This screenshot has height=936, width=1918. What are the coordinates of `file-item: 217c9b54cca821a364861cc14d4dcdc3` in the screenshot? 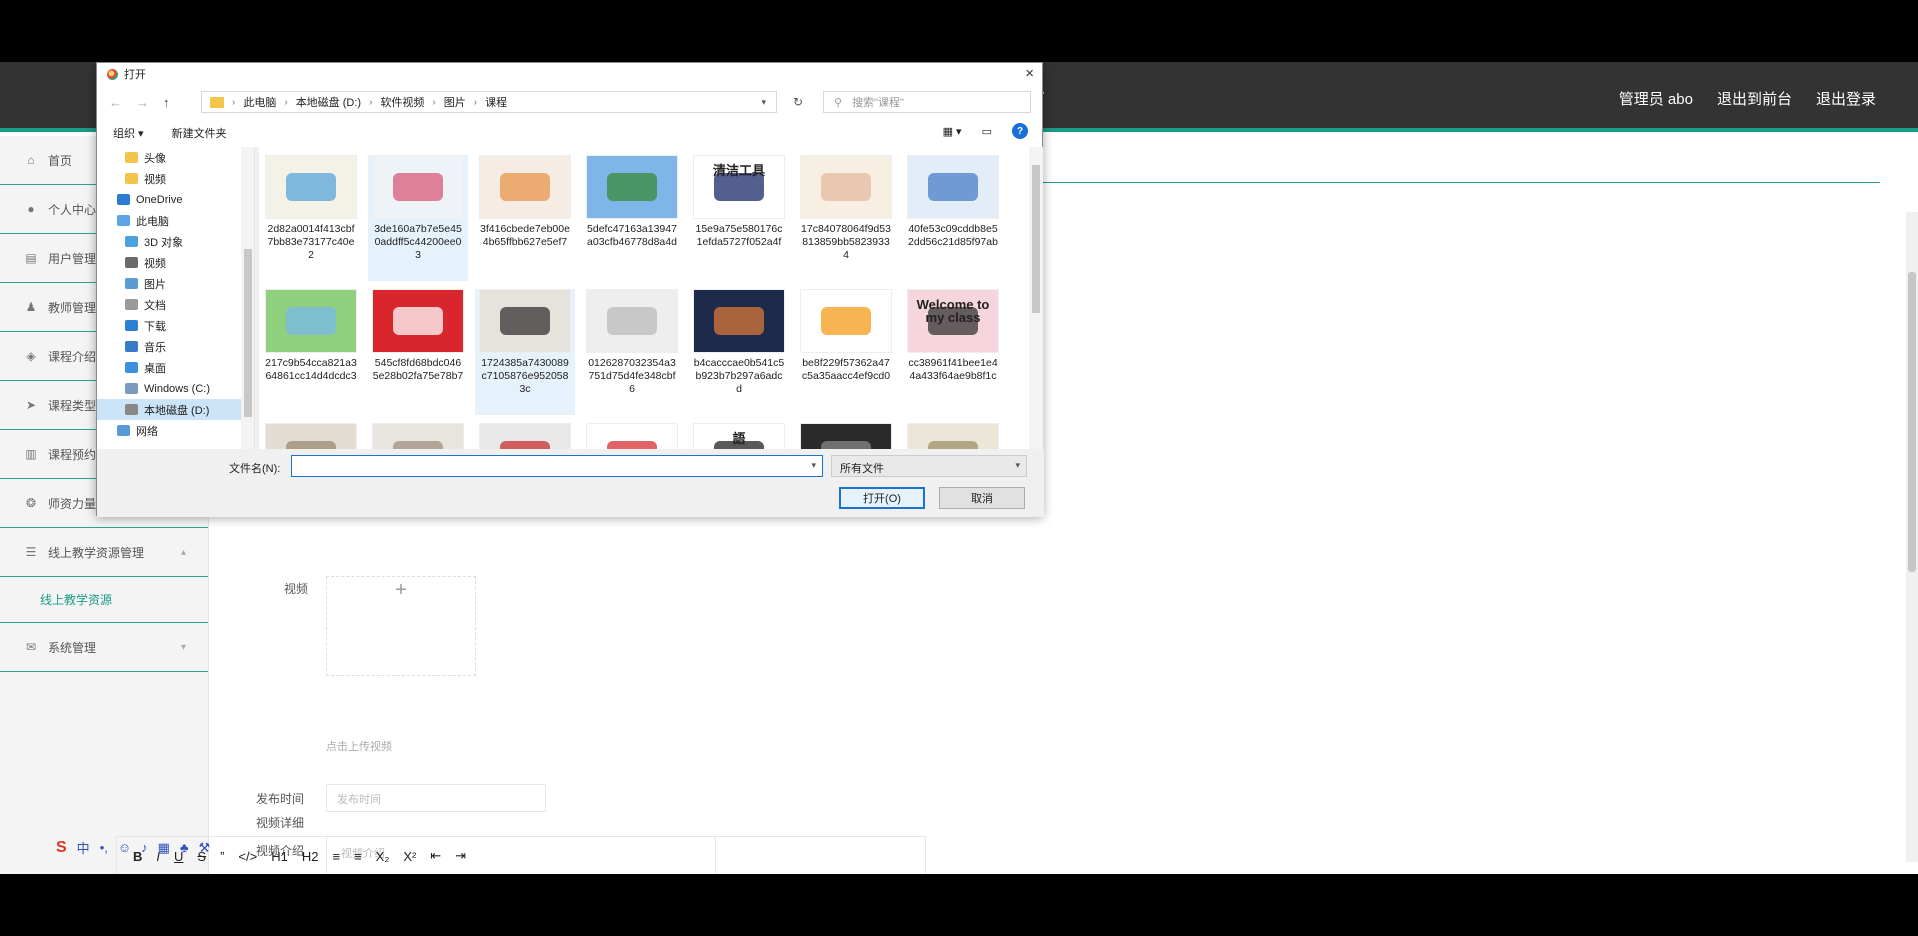 It's located at (311, 352).